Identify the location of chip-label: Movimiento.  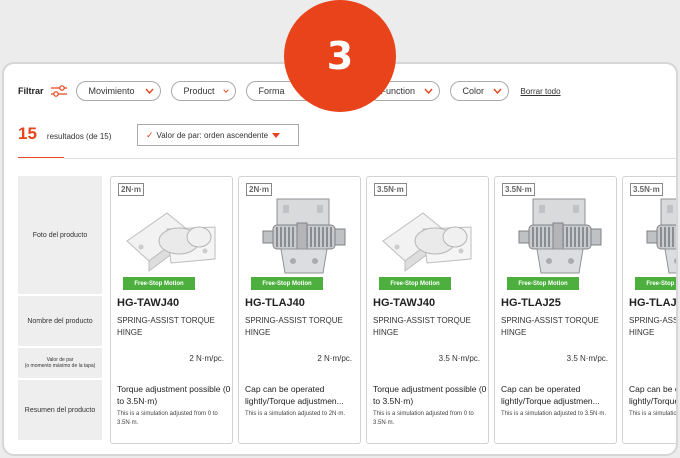
(111, 91).